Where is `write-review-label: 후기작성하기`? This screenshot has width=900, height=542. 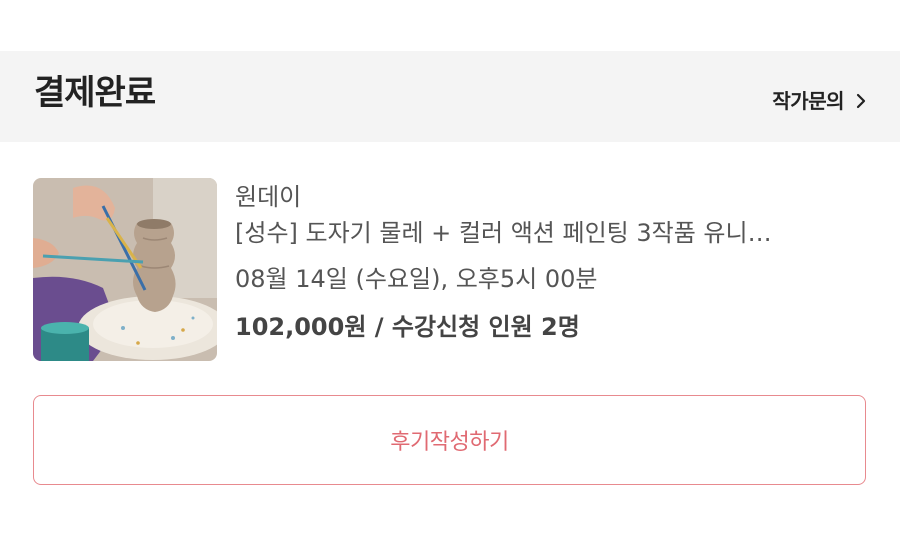 write-review-label: 후기작성하기 is located at coordinates (449, 442).